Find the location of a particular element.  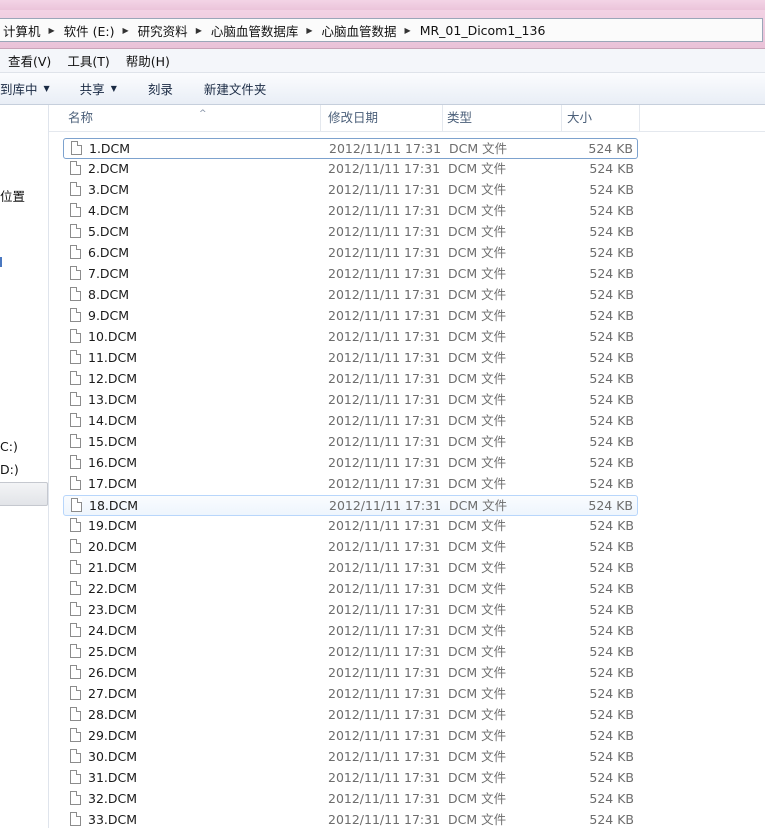

file-name: 11.DCM is located at coordinates (113, 357).